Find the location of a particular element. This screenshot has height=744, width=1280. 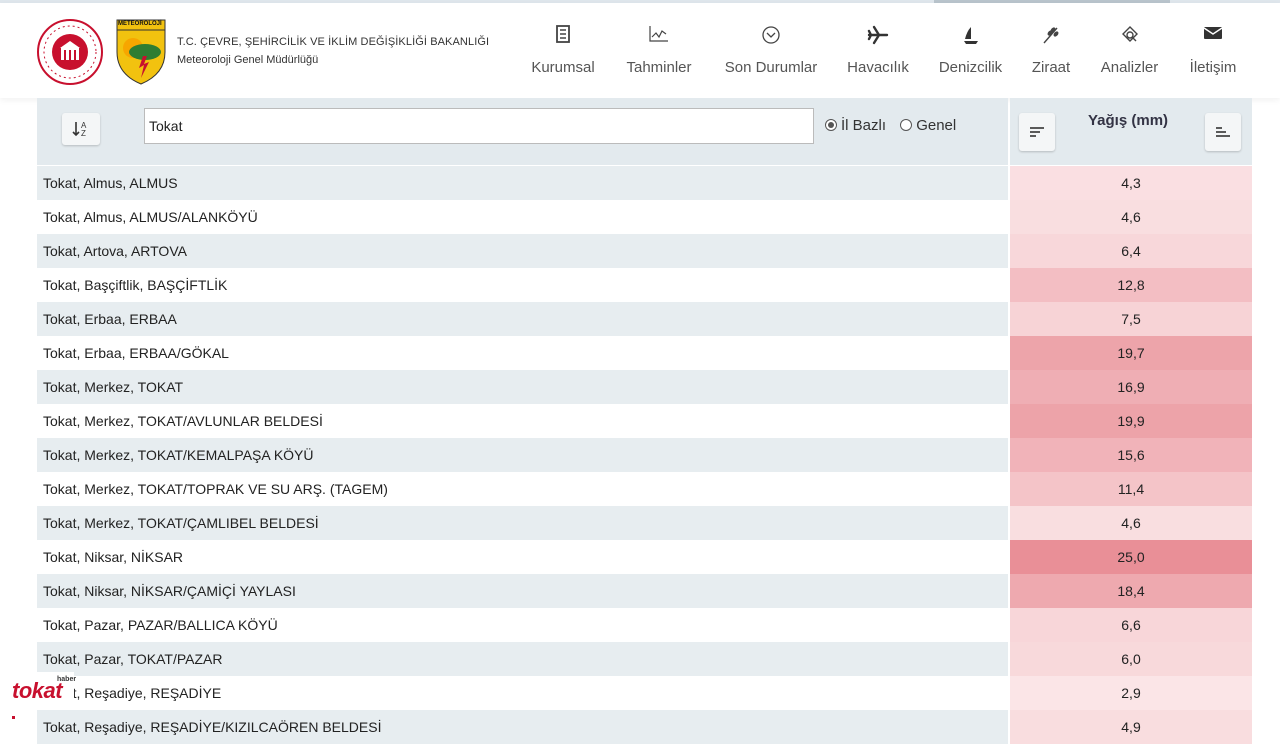

table-row: Tokat, Niksar, NİKSAR 25,0 is located at coordinates (644, 557).